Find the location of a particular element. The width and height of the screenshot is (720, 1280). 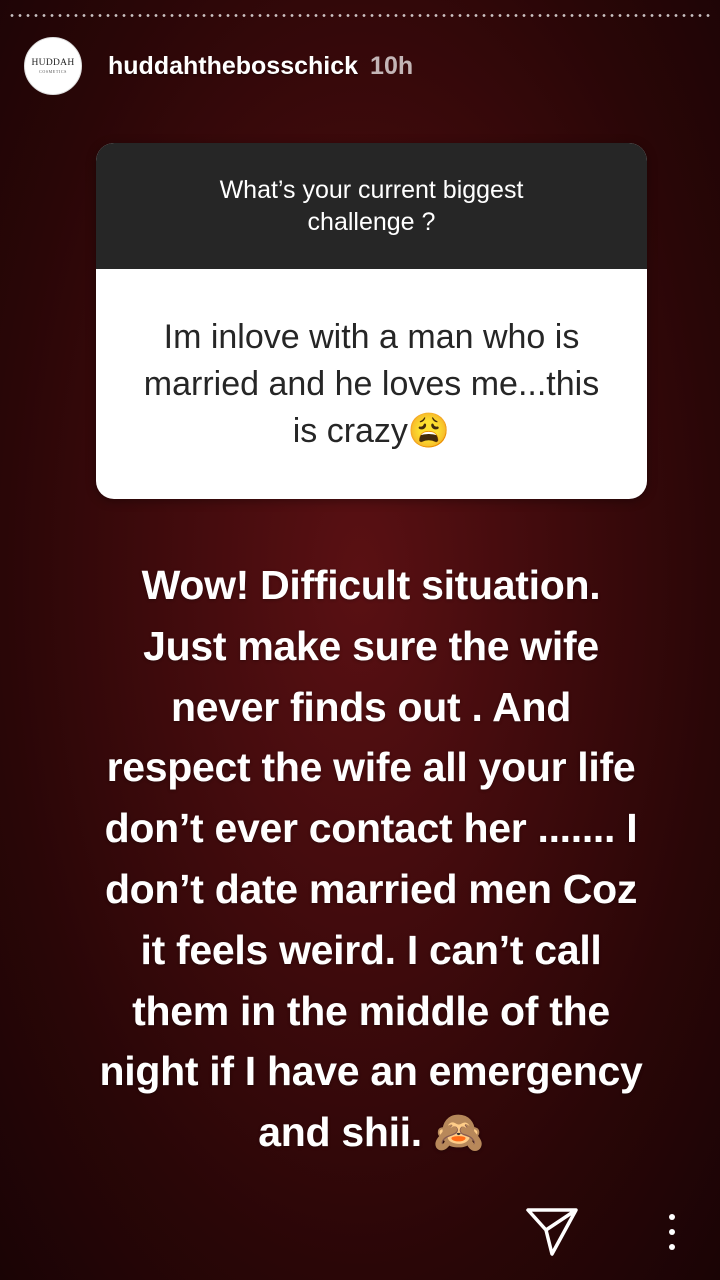

avatar-logo-text: HUDDAH is located at coordinates (53, 63).